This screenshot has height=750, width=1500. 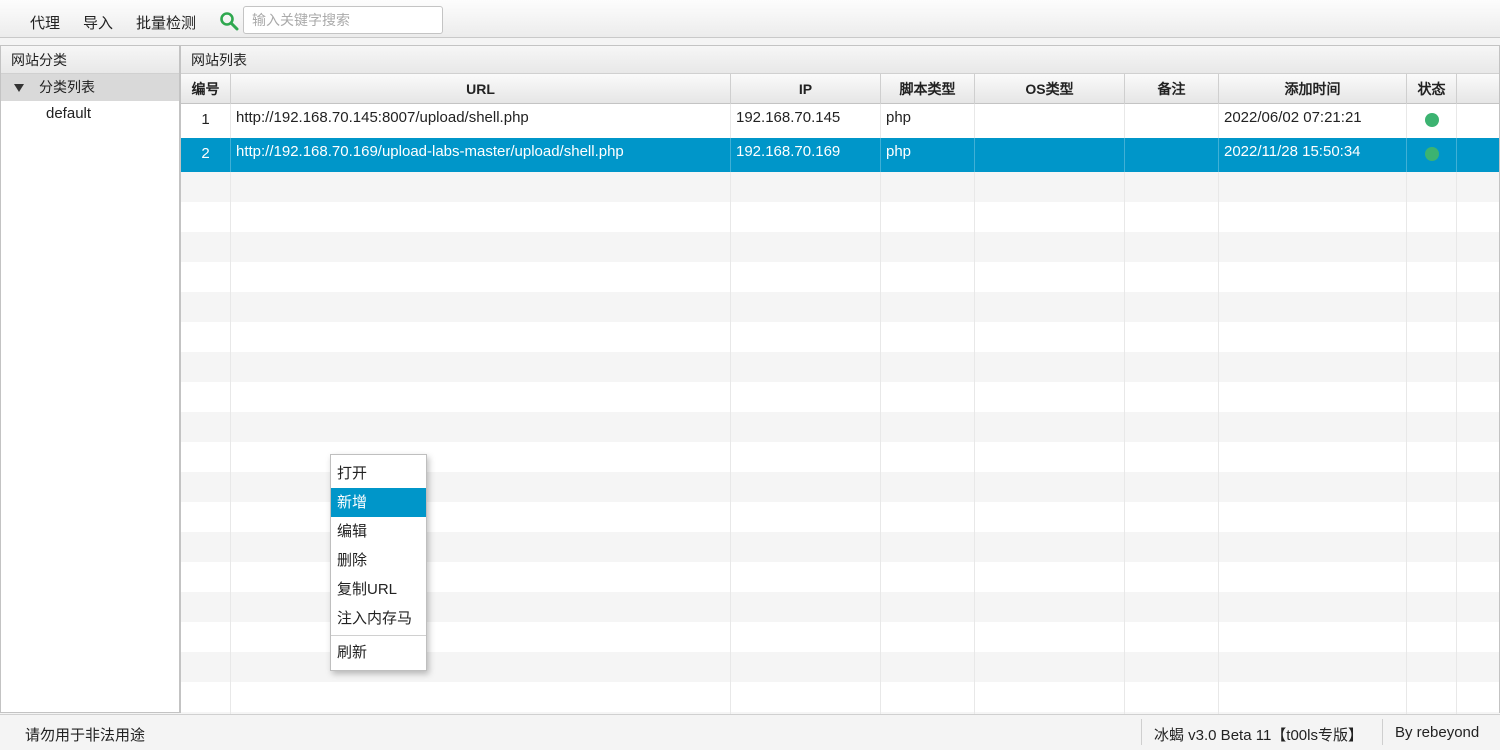 What do you see at coordinates (1258, 735) in the screenshot?
I see `status-version: 冰蝎 v3.0 Beta 11【t00ls专版】` at bounding box center [1258, 735].